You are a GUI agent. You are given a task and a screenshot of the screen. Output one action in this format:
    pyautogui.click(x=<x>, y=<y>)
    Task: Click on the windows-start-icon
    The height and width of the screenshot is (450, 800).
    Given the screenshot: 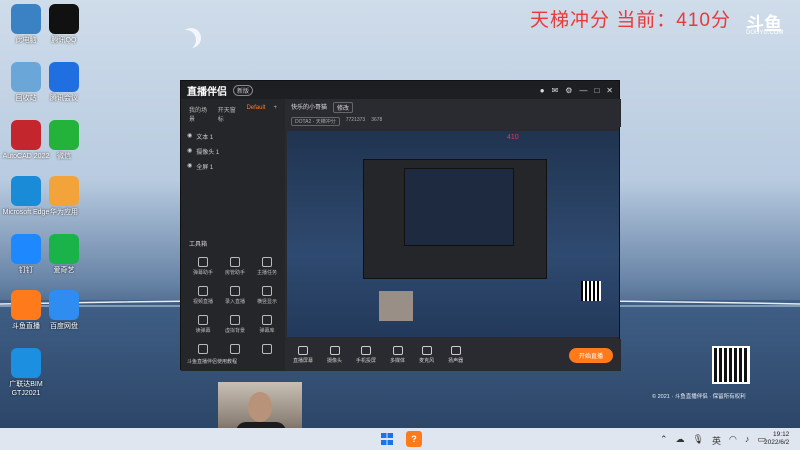 What is the action you would take?
    pyautogui.click(x=387, y=439)
    